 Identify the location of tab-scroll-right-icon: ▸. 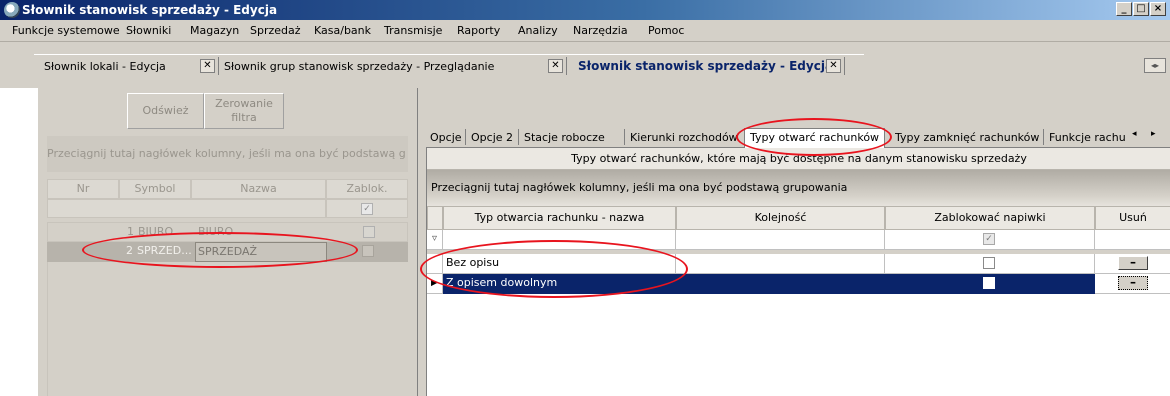
(1153, 134).